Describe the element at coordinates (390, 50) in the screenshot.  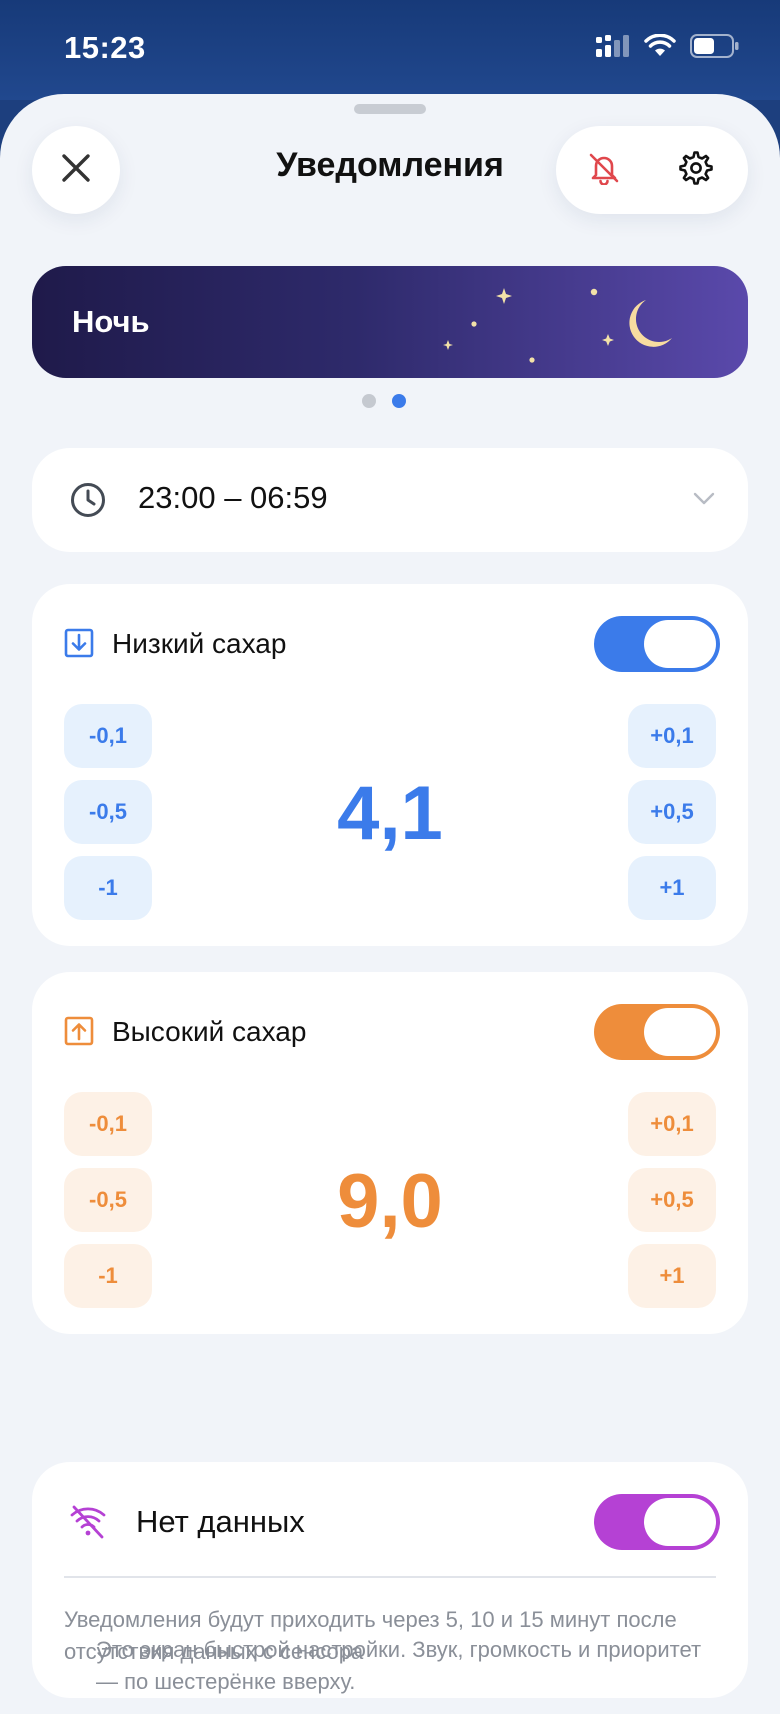
I see `status-bar: 15:23` at that location.